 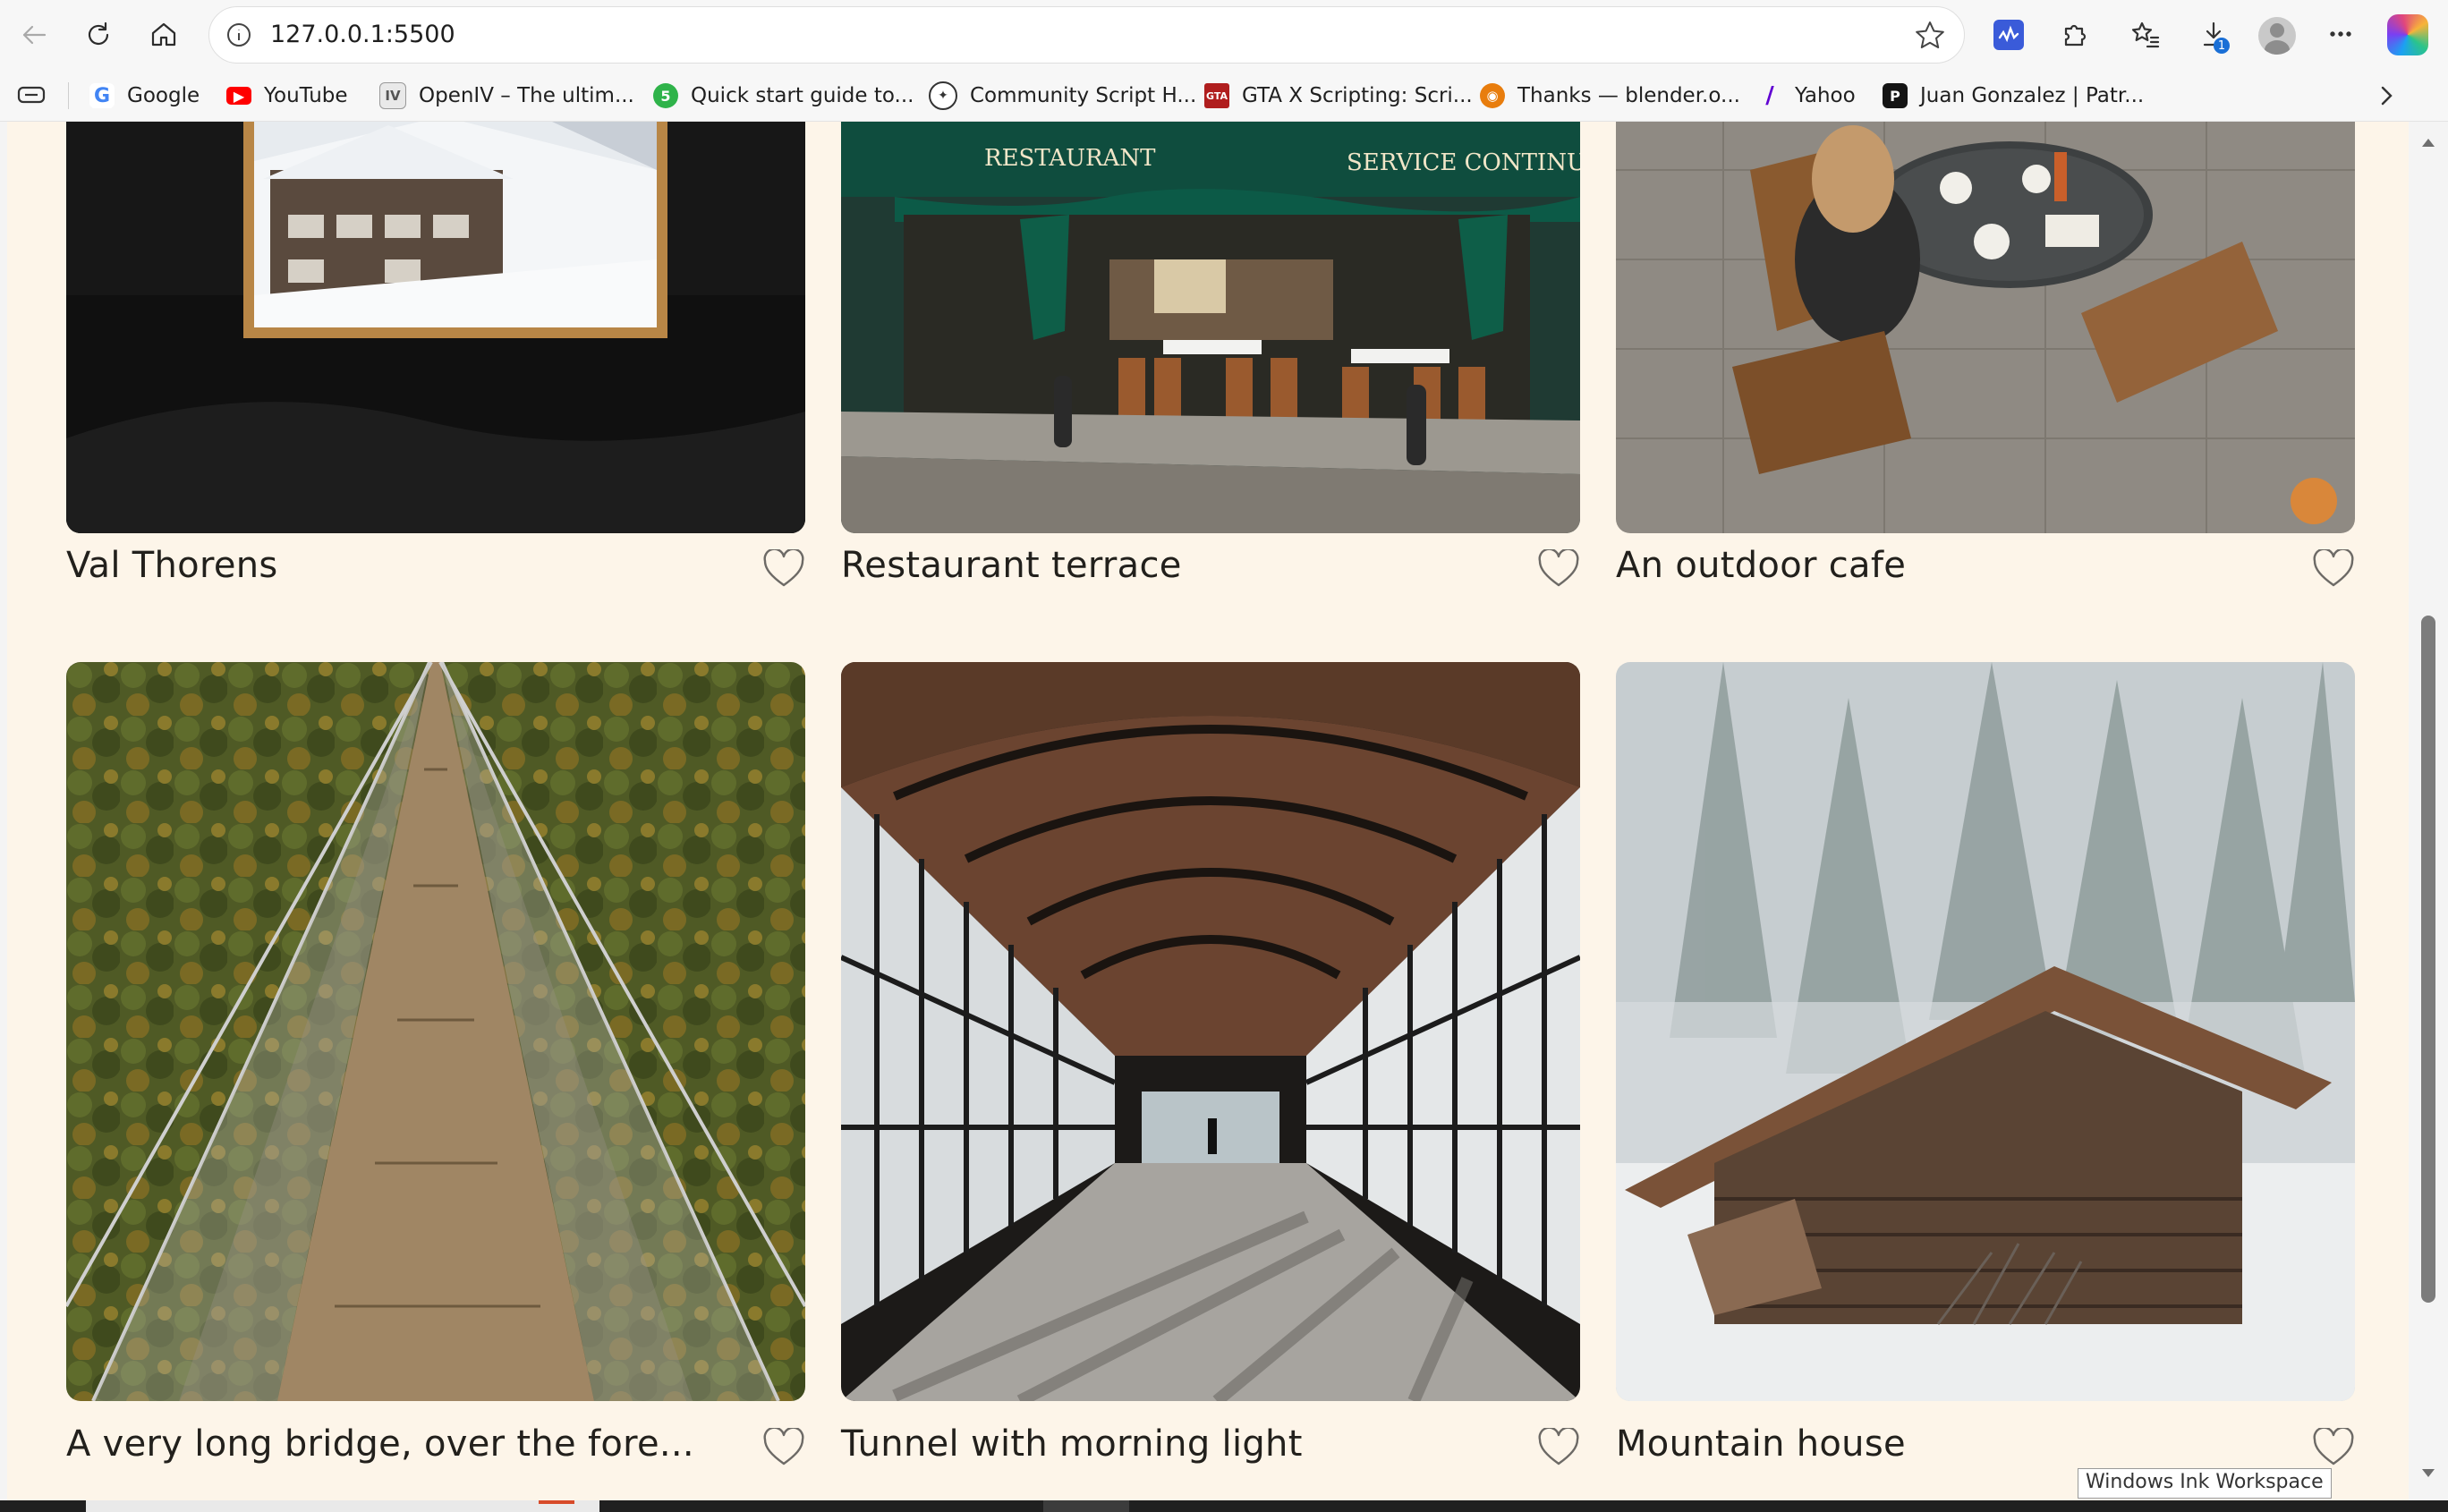 I want to click on puzzle-icon, so click(x=2075, y=35).